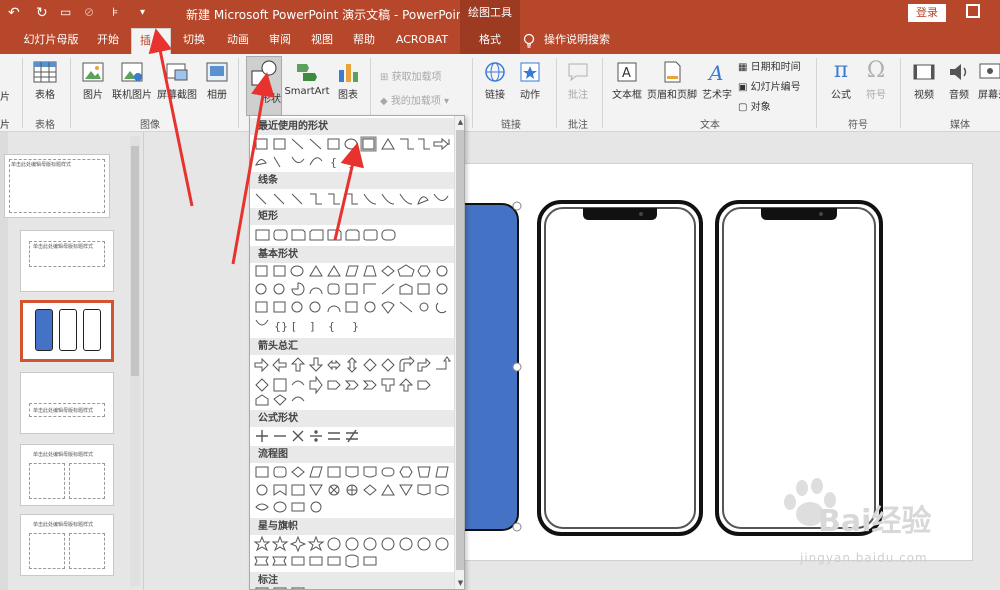  Describe the element at coordinates (115, 12) in the screenshot. I see `align-icon: ⊧` at that location.